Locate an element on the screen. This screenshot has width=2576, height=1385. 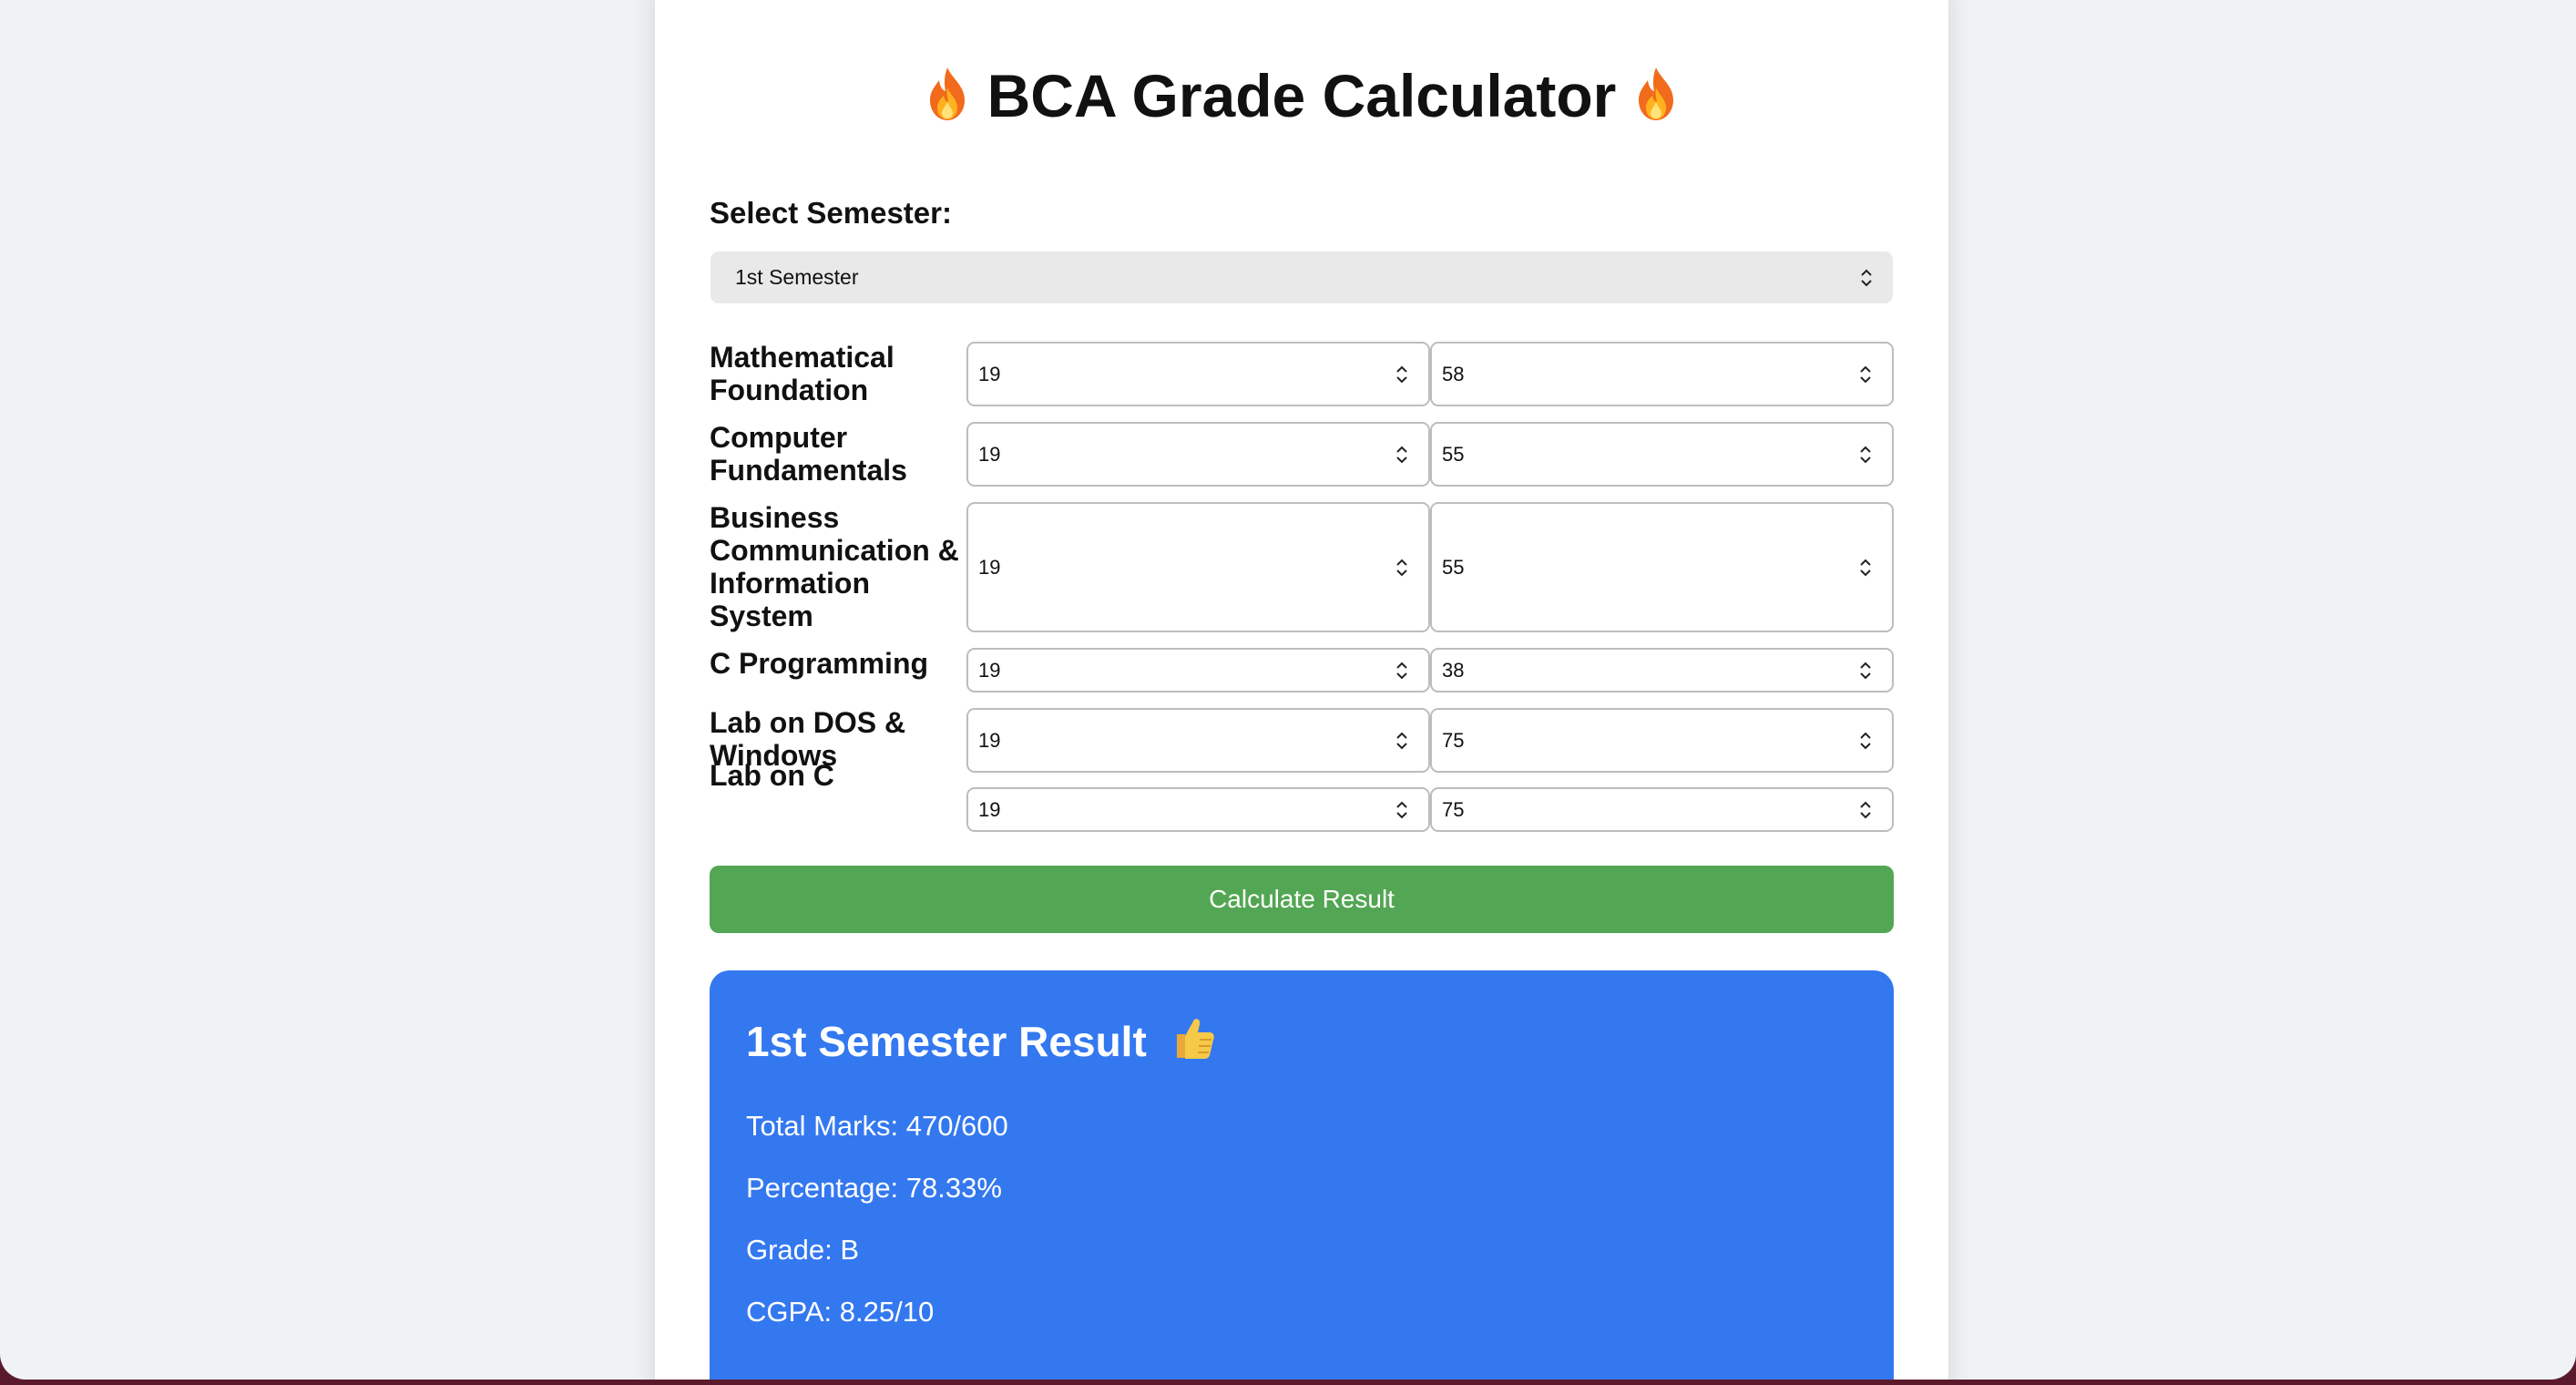
result-title-row: 1st Semester Result is located at coordinates (981, 1041).